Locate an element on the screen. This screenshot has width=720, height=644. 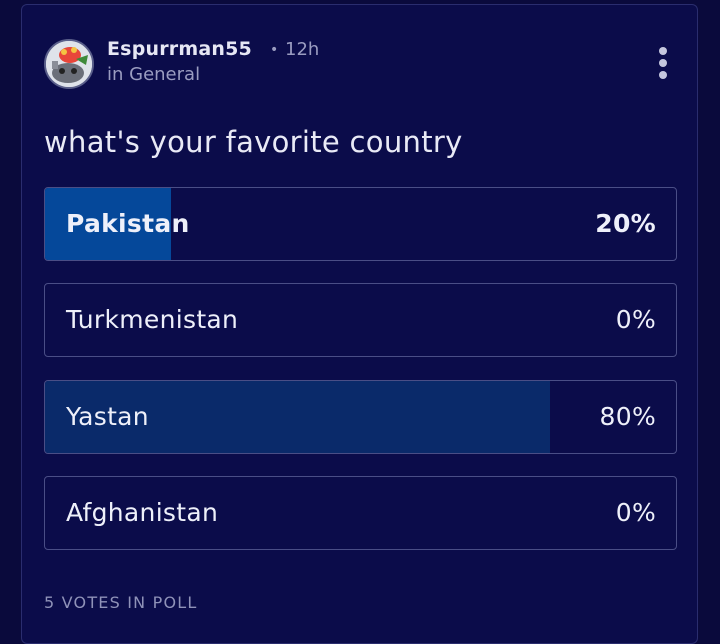
post-time: 12h is located at coordinates (302, 49).